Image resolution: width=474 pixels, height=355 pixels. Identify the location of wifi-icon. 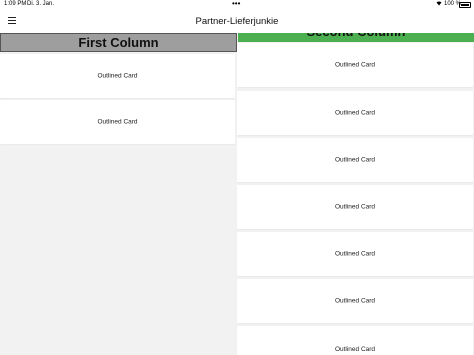
(439, 3).